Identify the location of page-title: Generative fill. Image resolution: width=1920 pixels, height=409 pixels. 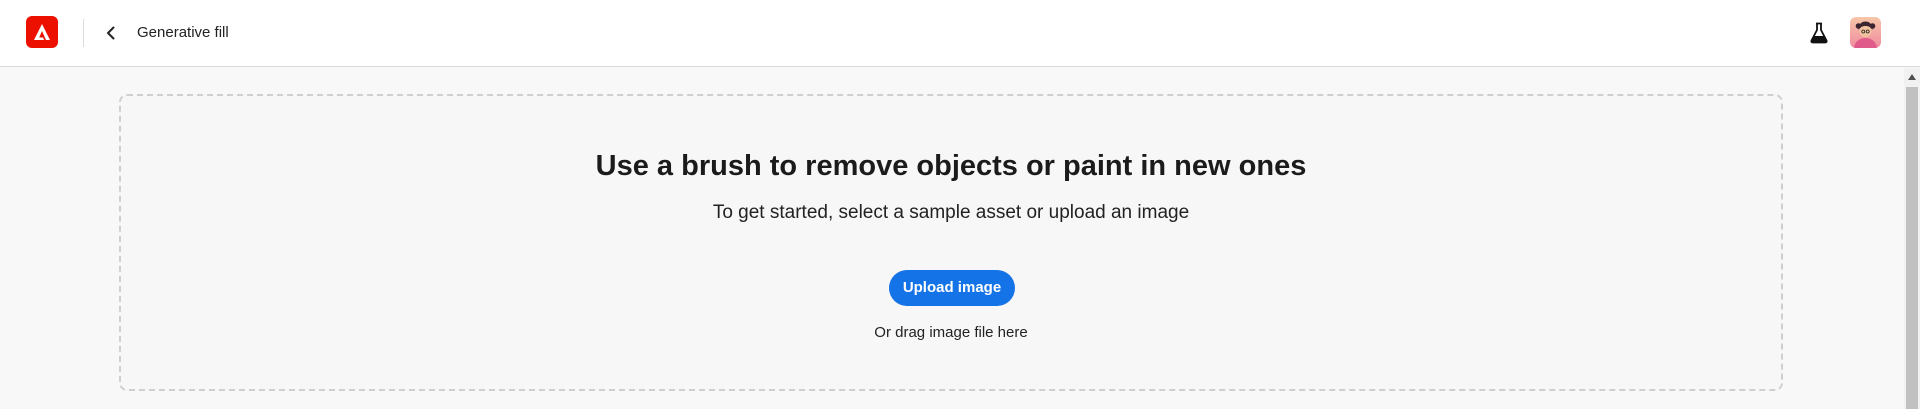
(183, 32).